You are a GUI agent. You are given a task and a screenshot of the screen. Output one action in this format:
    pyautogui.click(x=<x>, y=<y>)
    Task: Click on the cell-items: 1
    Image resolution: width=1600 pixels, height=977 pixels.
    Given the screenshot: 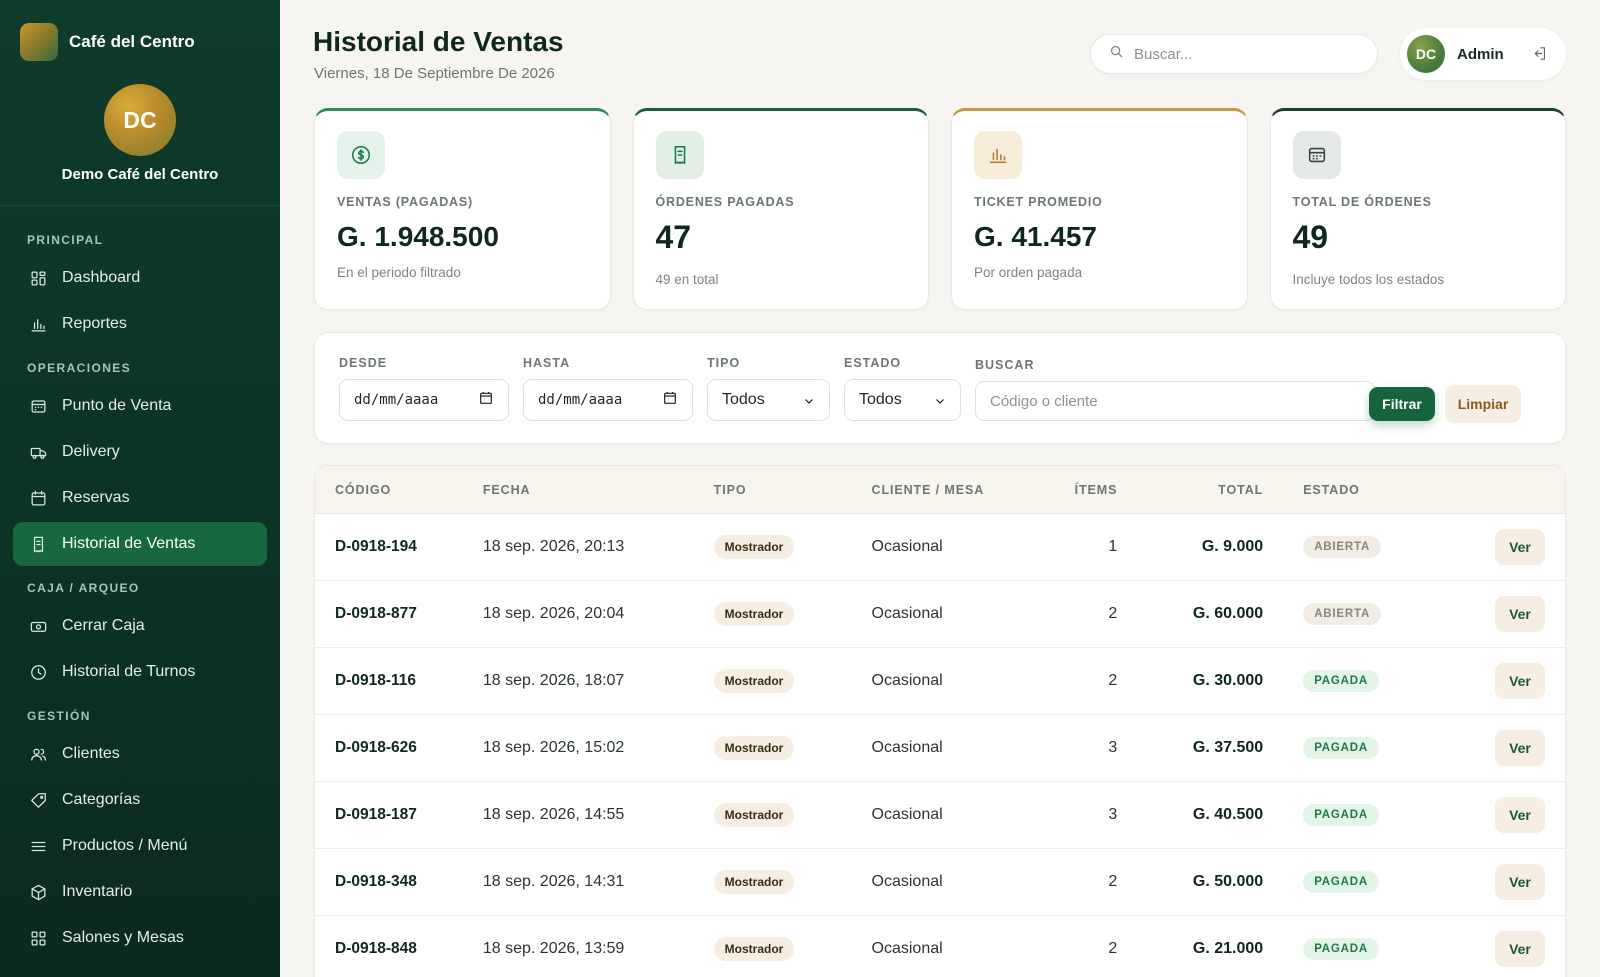 What is the action you would take?
    pyautogui.click(x=1113, y=546)
    